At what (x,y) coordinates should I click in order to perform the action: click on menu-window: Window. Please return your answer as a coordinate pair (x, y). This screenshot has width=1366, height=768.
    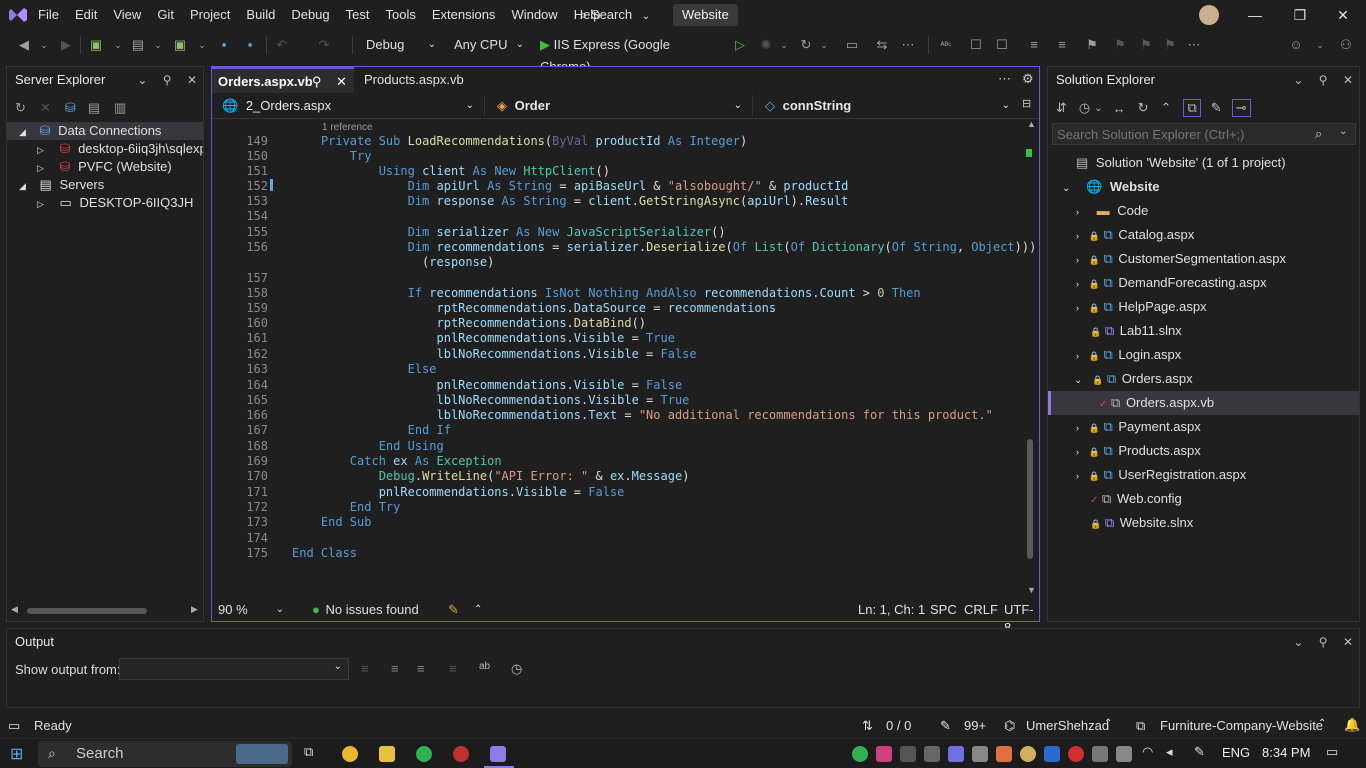
    Looking at the image, I should click on (534, 15).